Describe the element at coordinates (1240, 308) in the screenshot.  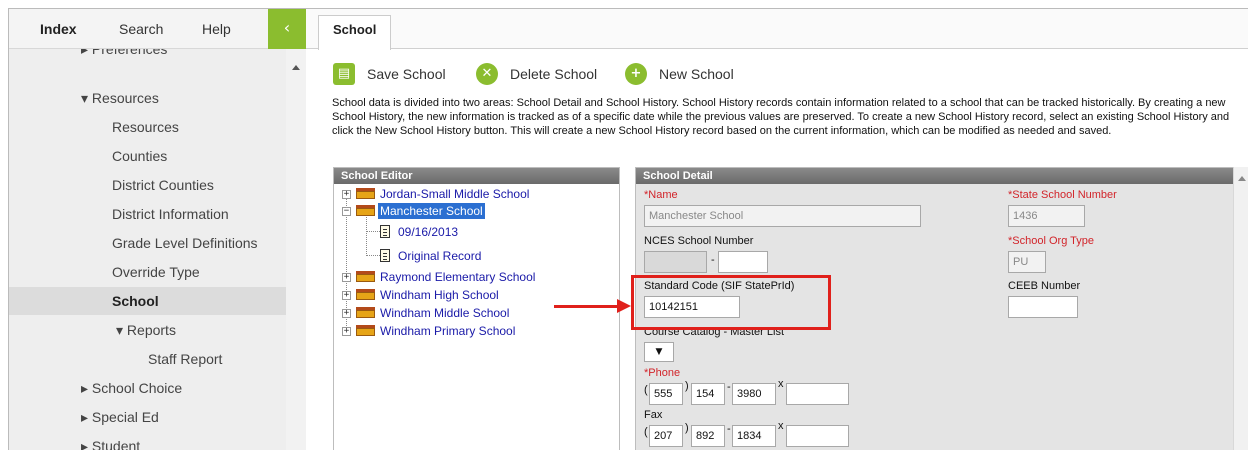
I see `main-scrollbar` at that location.